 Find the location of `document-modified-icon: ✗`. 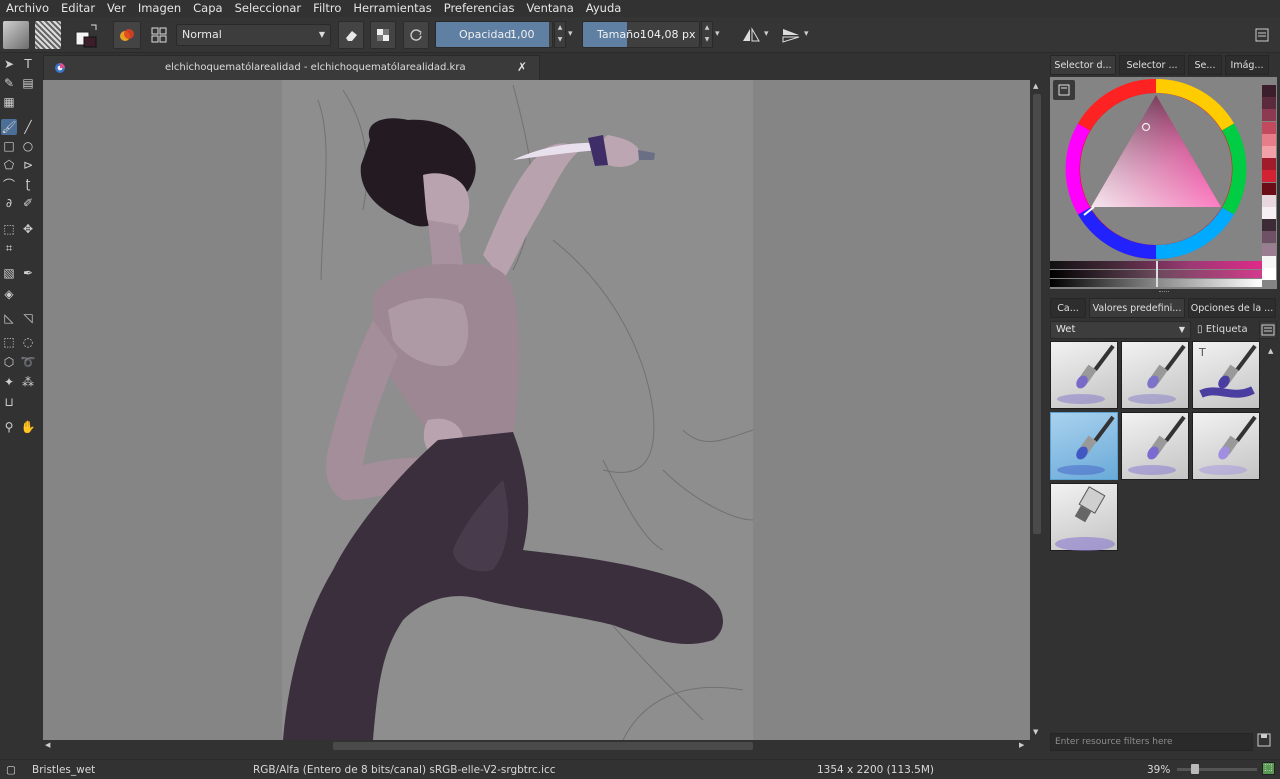

document-modified-icon: ✗ is located at coordinates (522, 67).